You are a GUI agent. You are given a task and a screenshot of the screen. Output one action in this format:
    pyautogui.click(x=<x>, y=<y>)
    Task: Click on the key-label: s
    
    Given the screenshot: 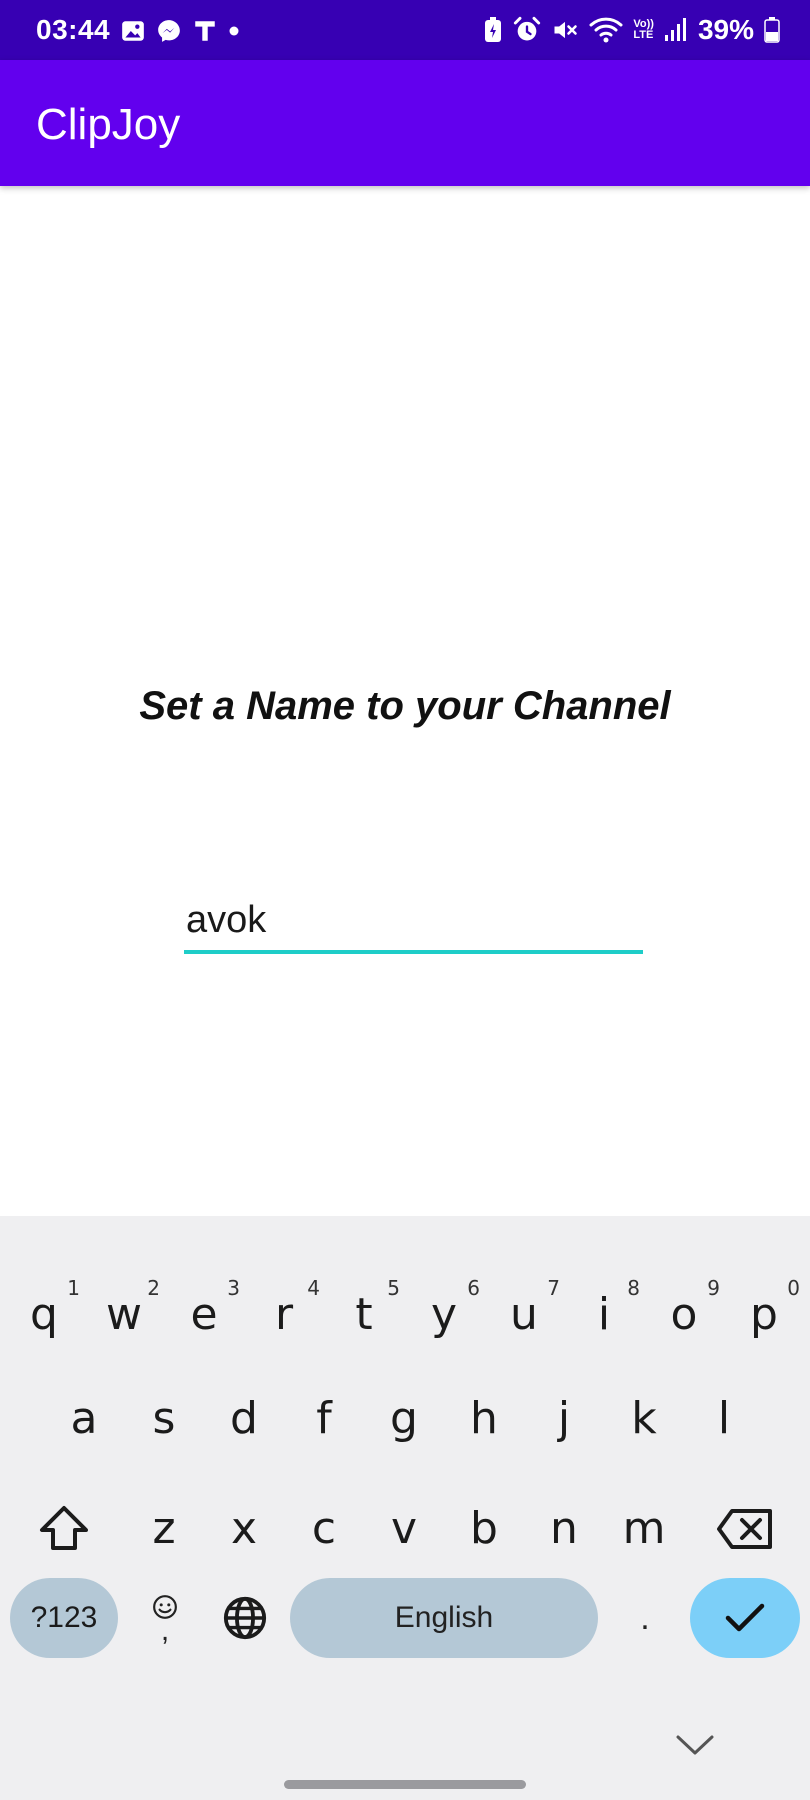 What is the action you would take?
    pyautogui.click(x=164, y=1418)
    